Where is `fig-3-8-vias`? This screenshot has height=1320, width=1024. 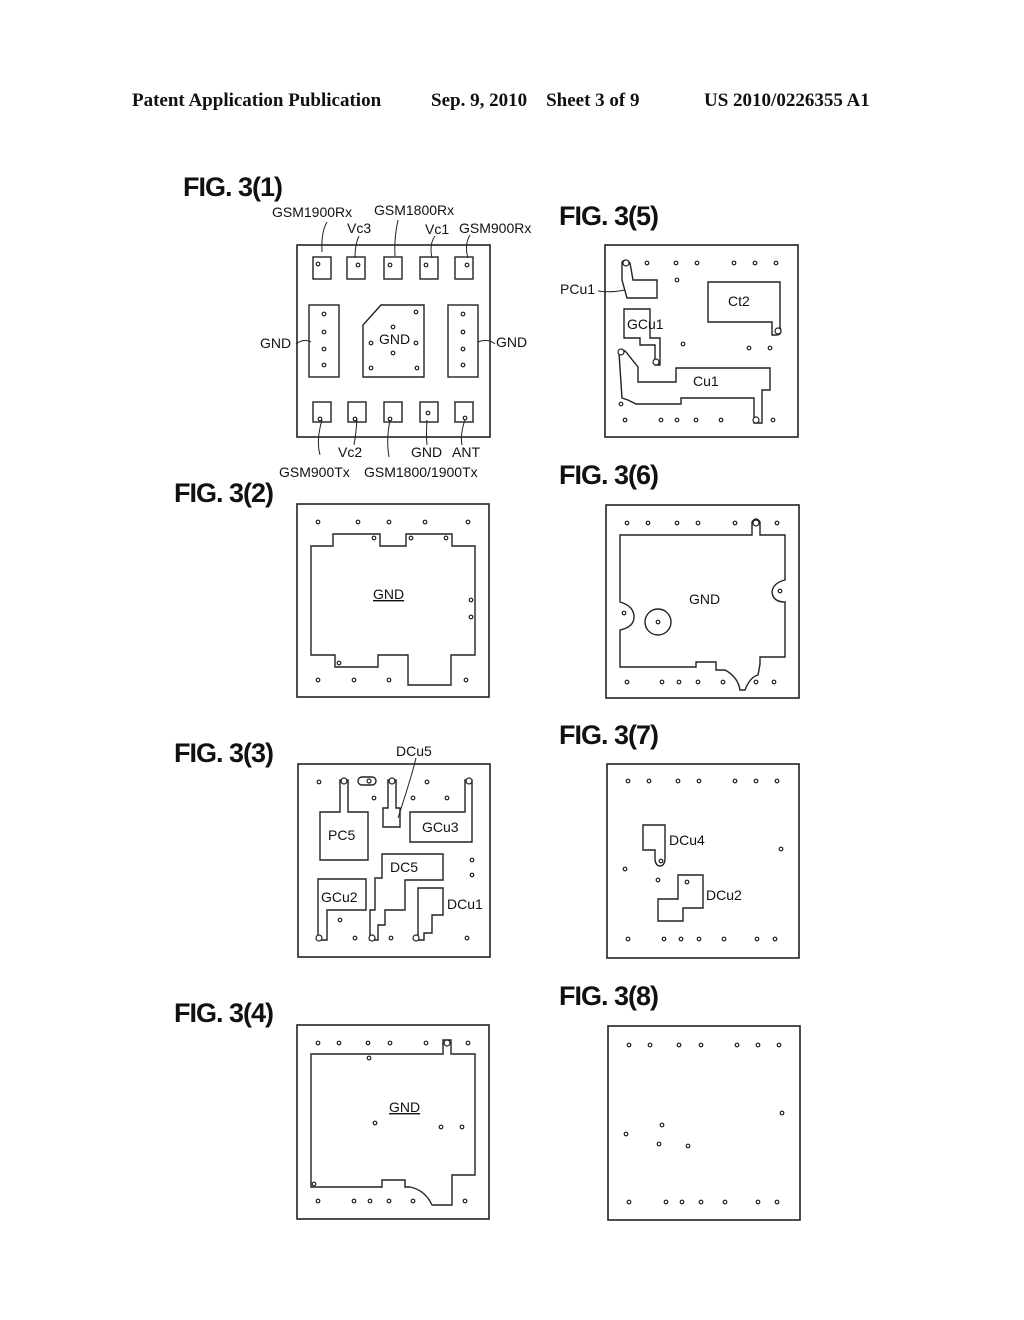
fig-3-8-vias is located at coordinates (704, 1123).